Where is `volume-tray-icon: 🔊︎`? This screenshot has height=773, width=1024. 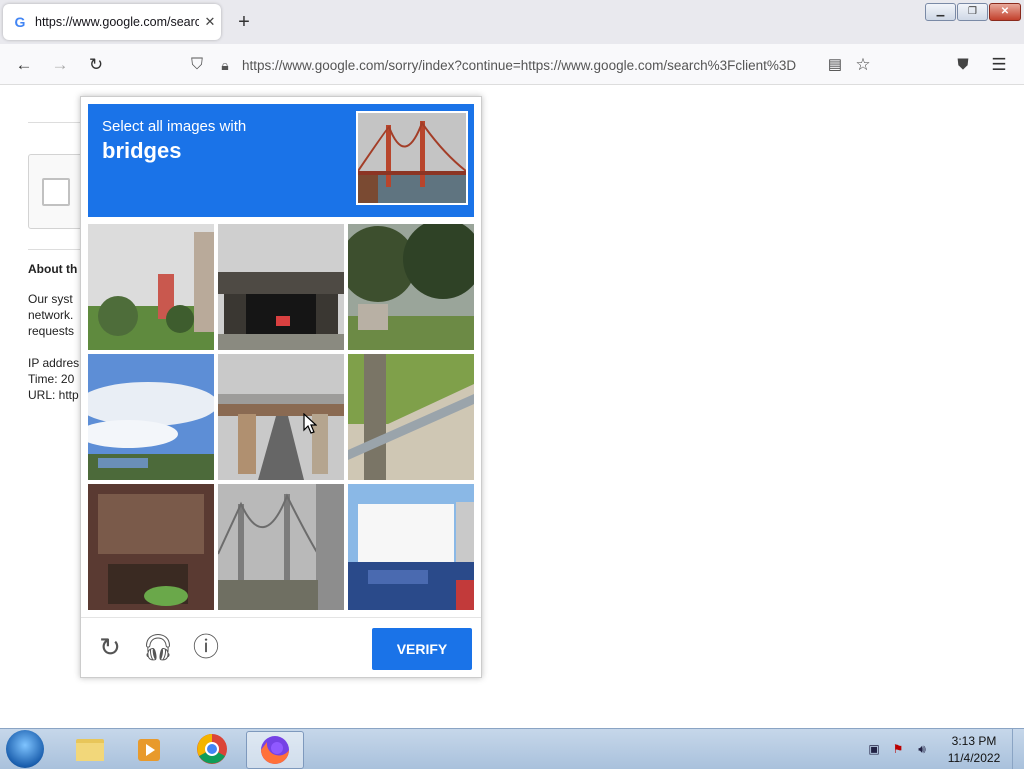
volume-tray-icon: 🔊︎ is located at coordinates (922, 749).